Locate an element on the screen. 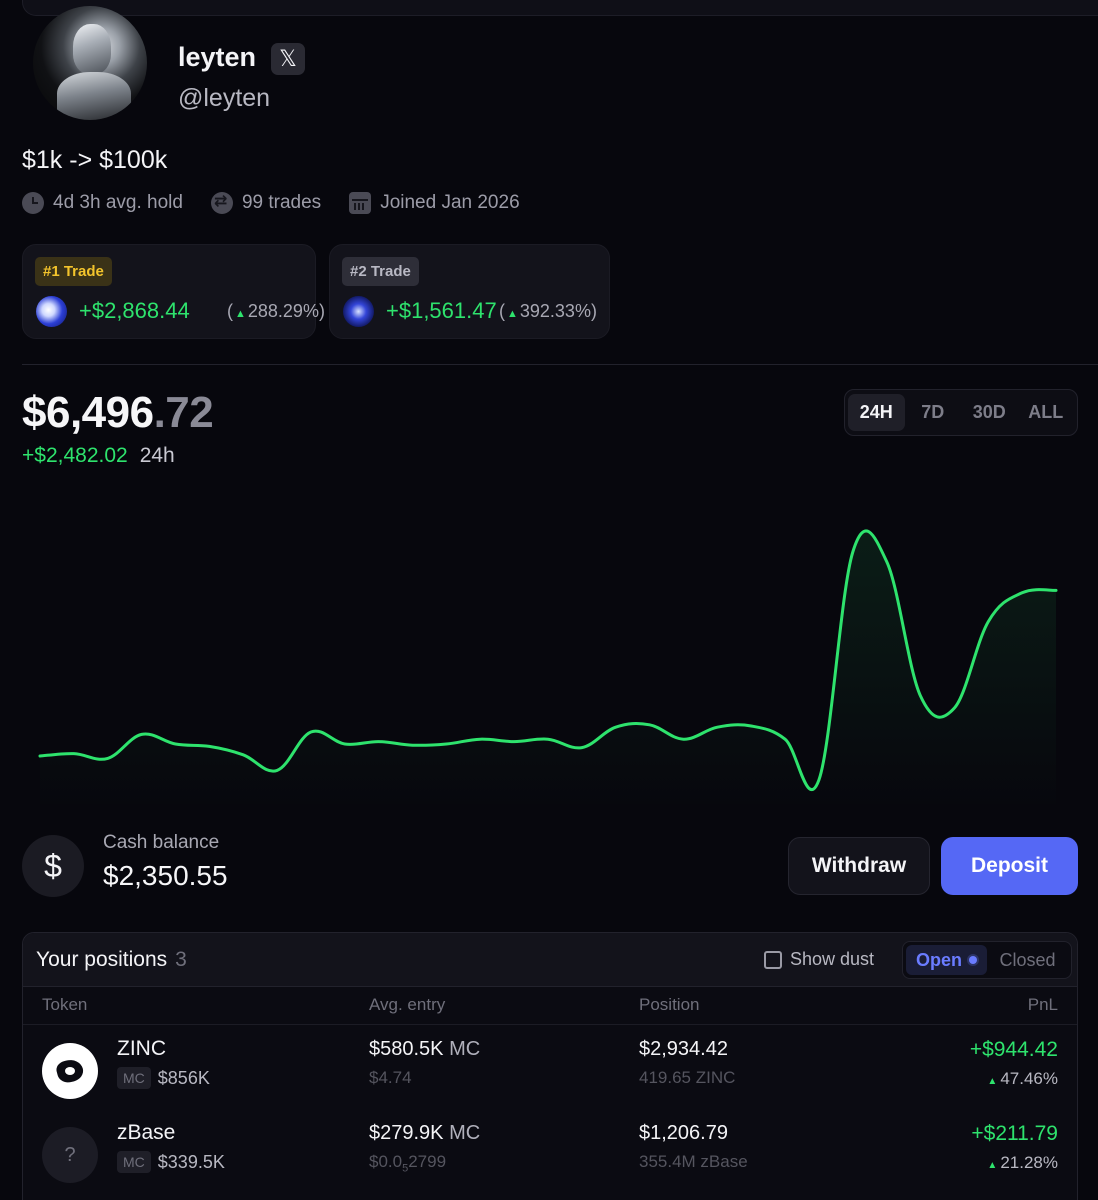  positions-count: 3 is located at coordinates (181, 959).